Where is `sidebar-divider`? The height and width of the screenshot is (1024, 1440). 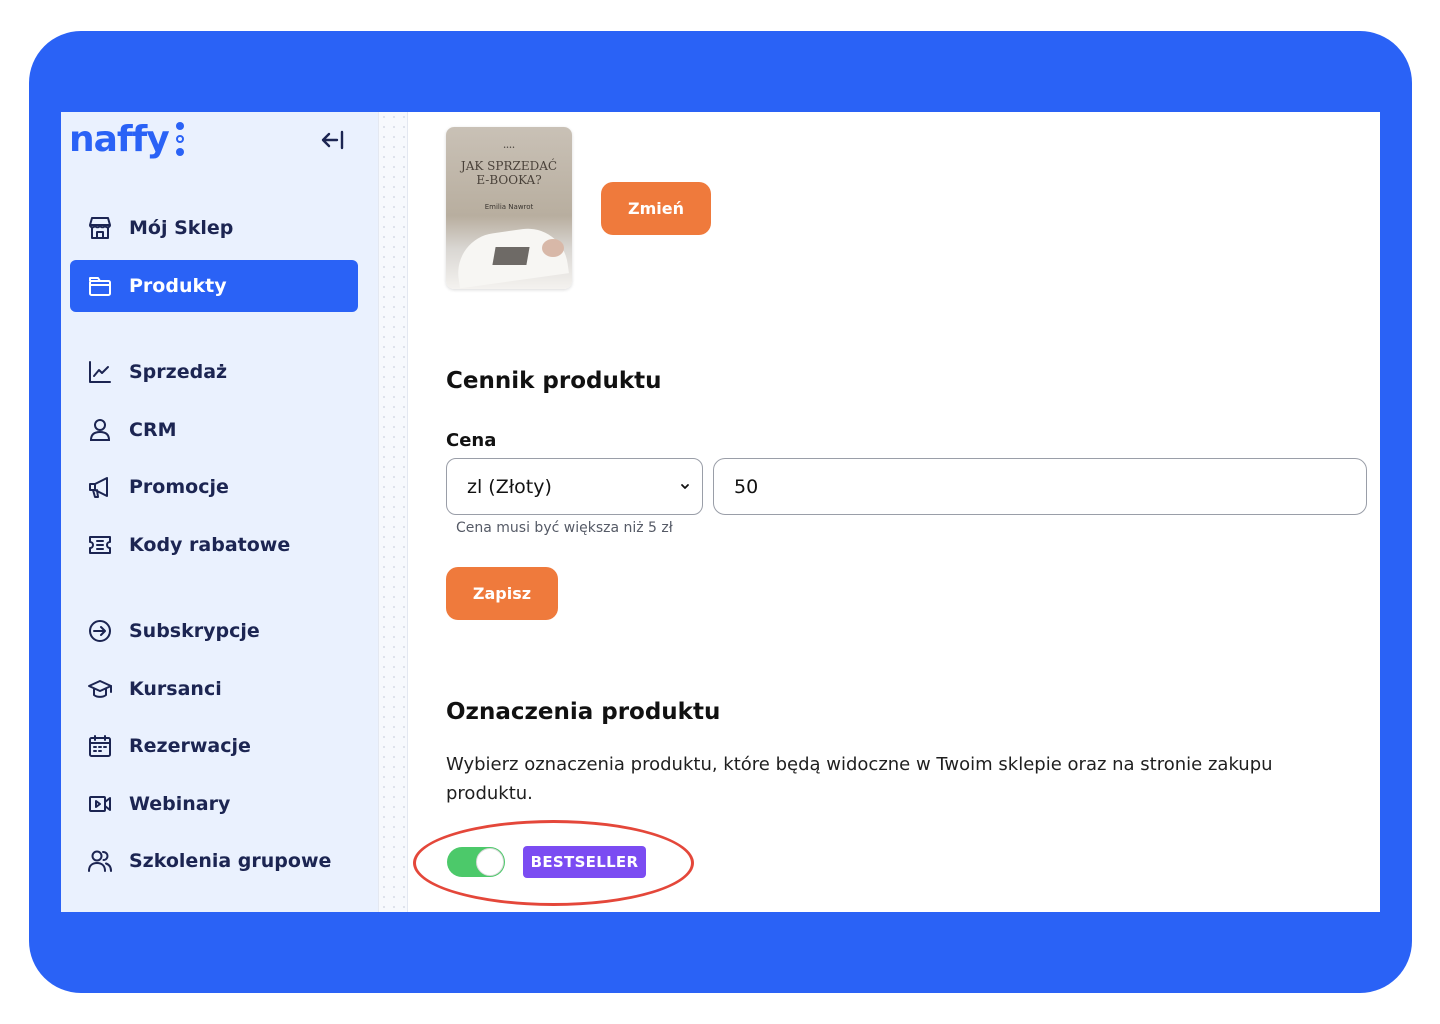
sidebar-divider is located at coordinates (393, 512).